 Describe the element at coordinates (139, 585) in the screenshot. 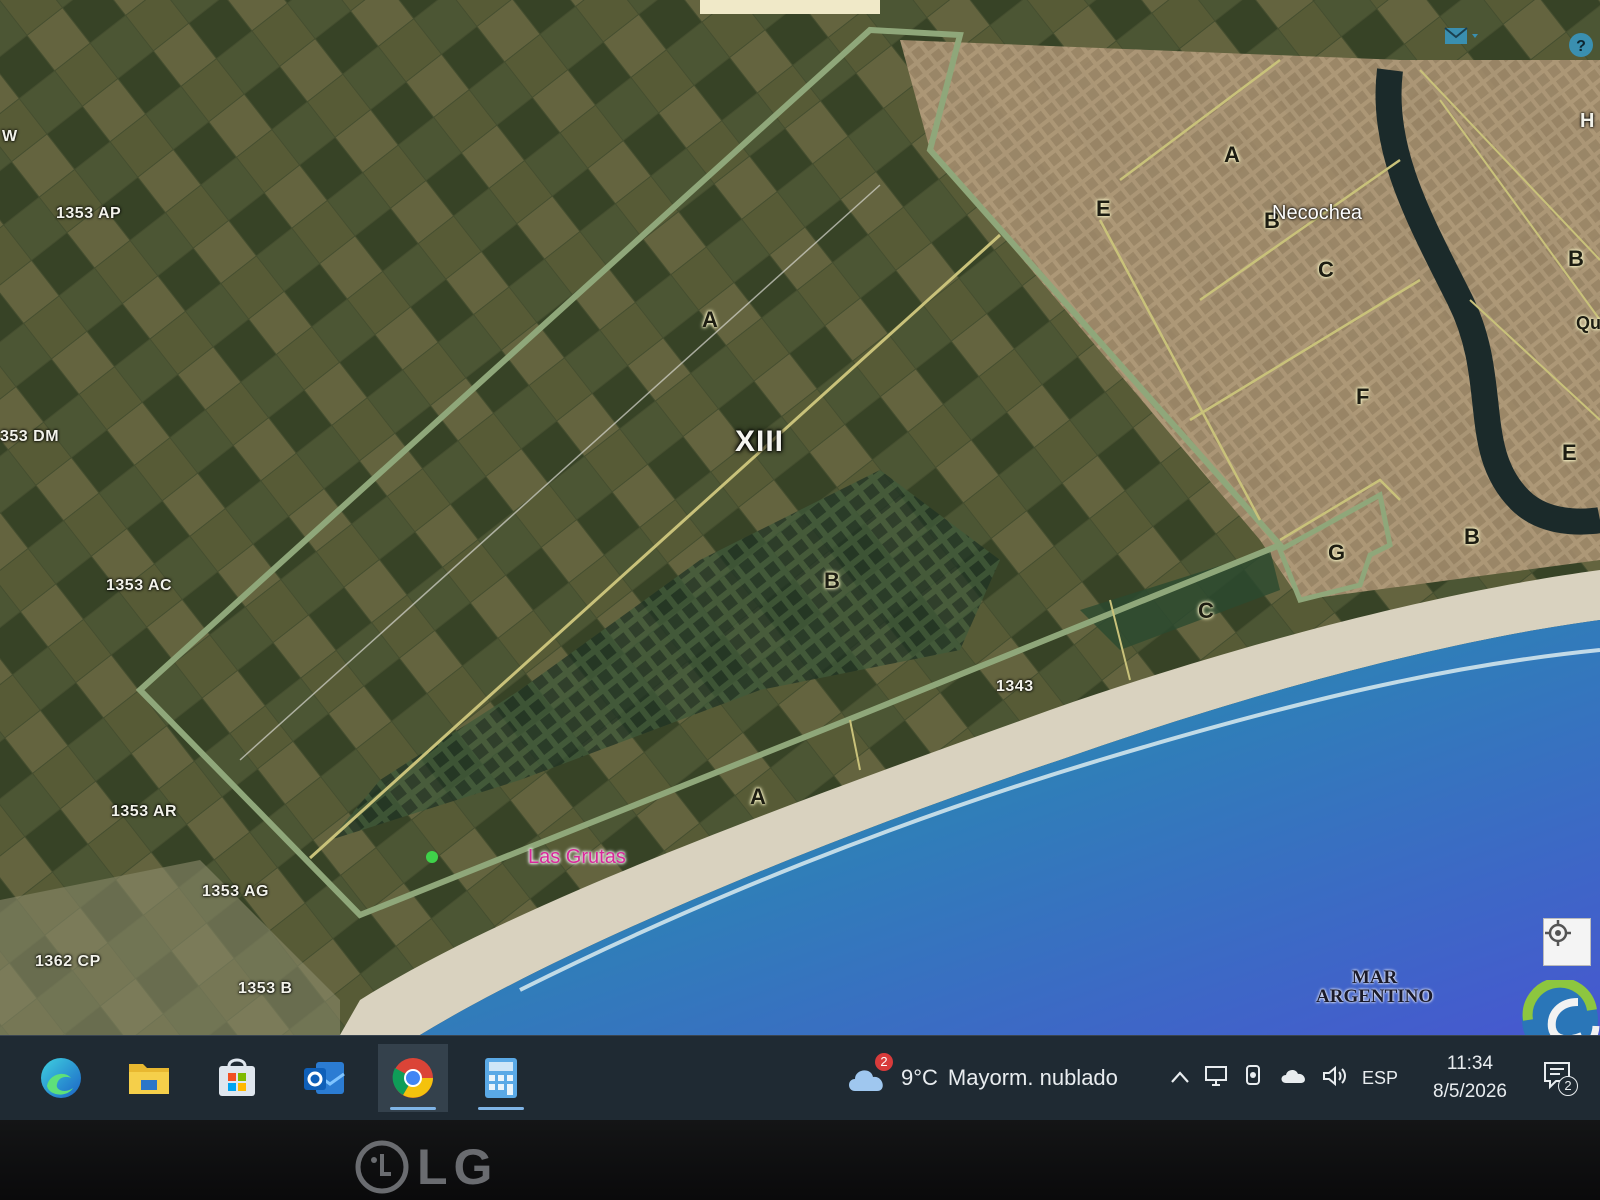

I see `parcel-label: 1353 AC` at that location.